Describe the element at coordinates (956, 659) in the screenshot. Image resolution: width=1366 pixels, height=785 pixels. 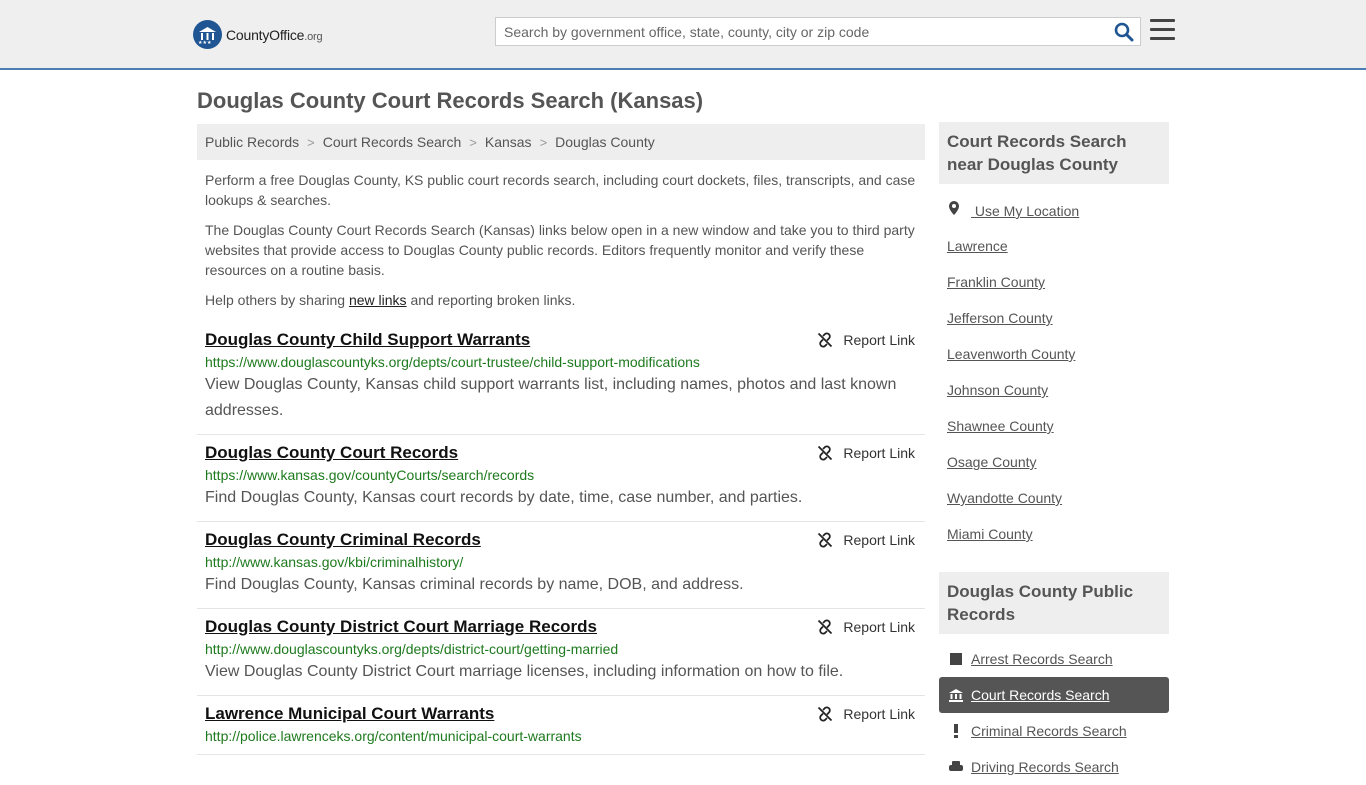
I see `square-icon` at that location.